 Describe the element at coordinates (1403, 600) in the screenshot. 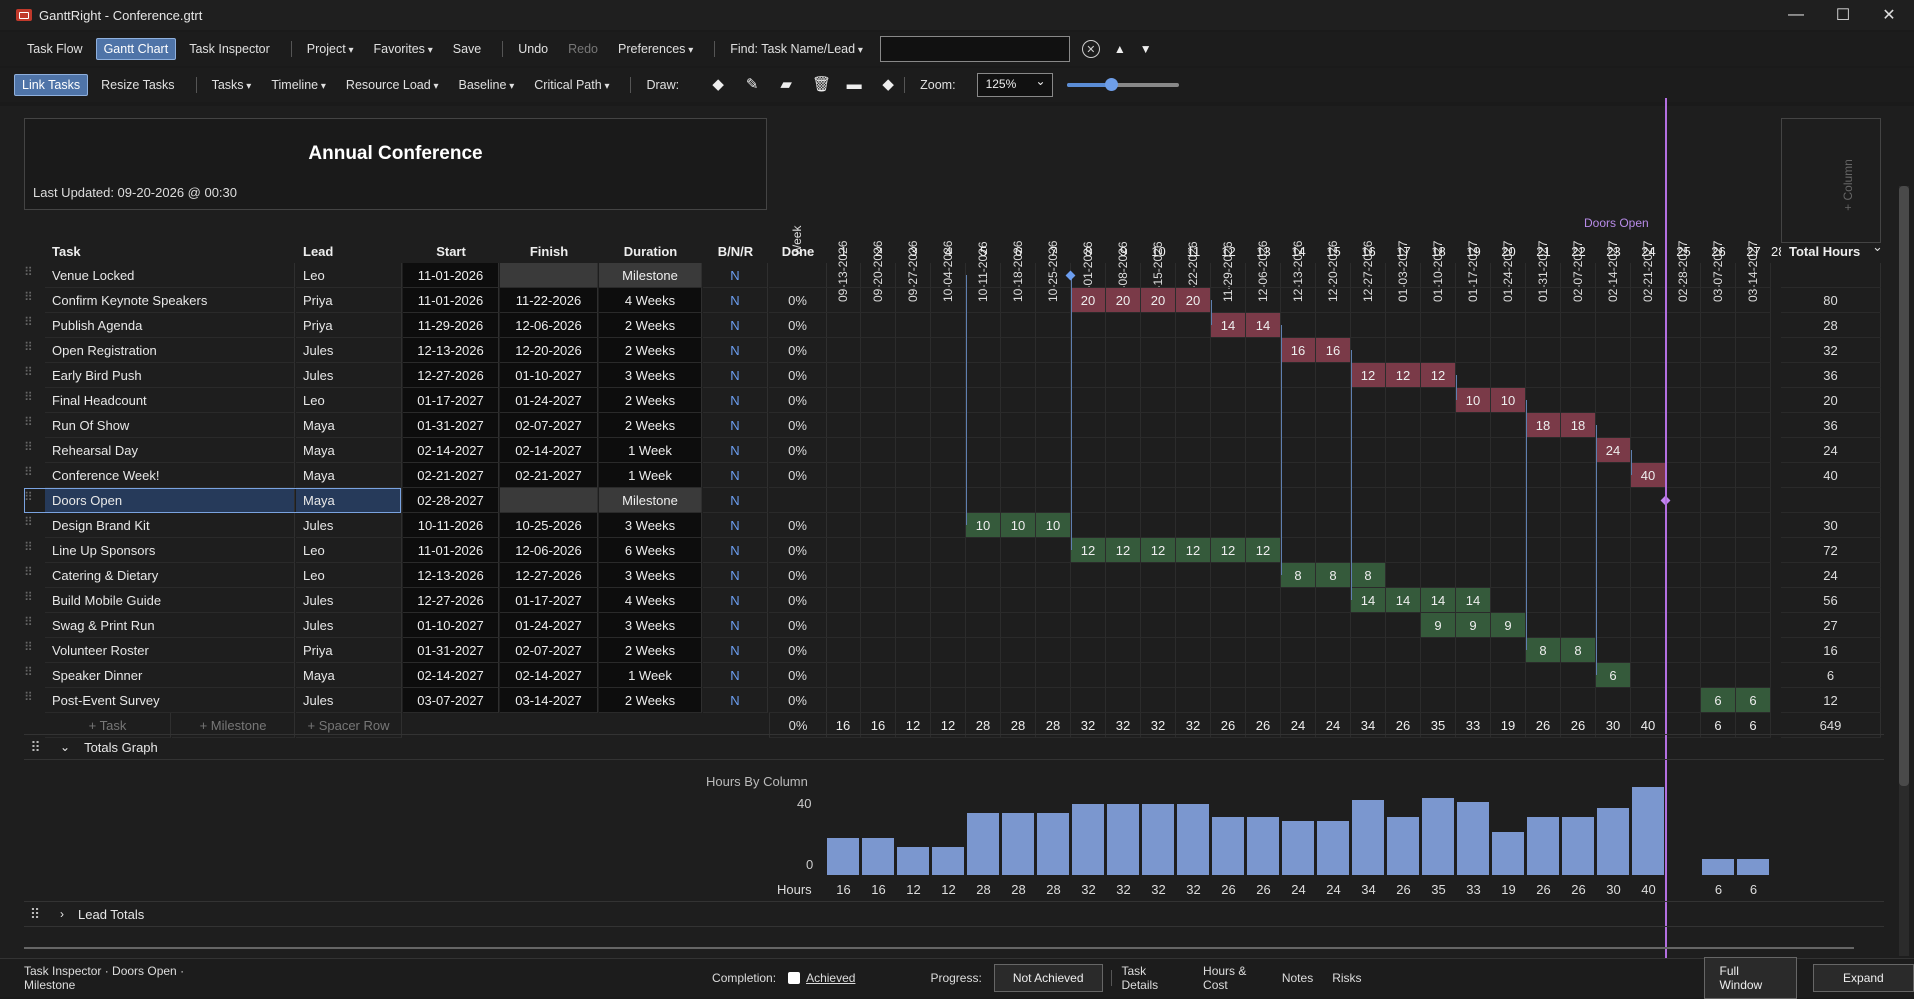

I see `gantt-bar-cell: 14` at that location.